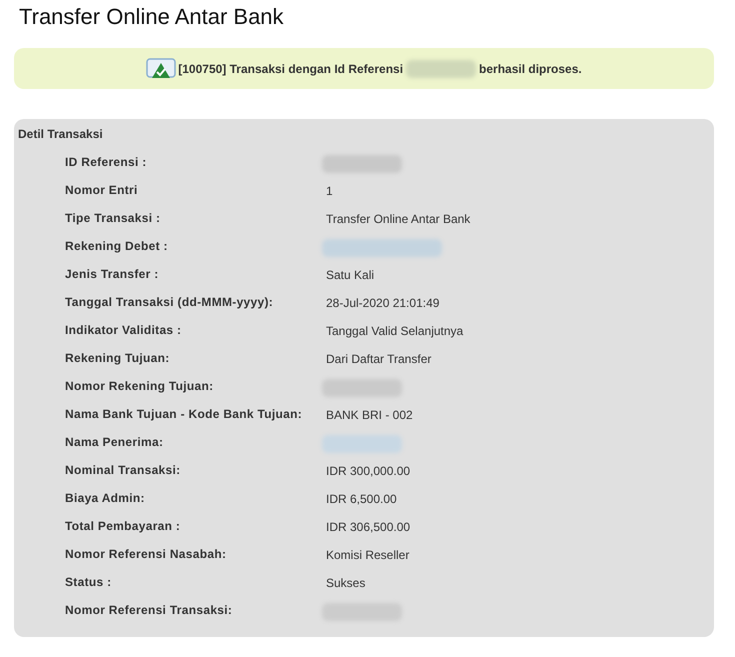  I want to click on field-value: Sukses, so click(346, 583).